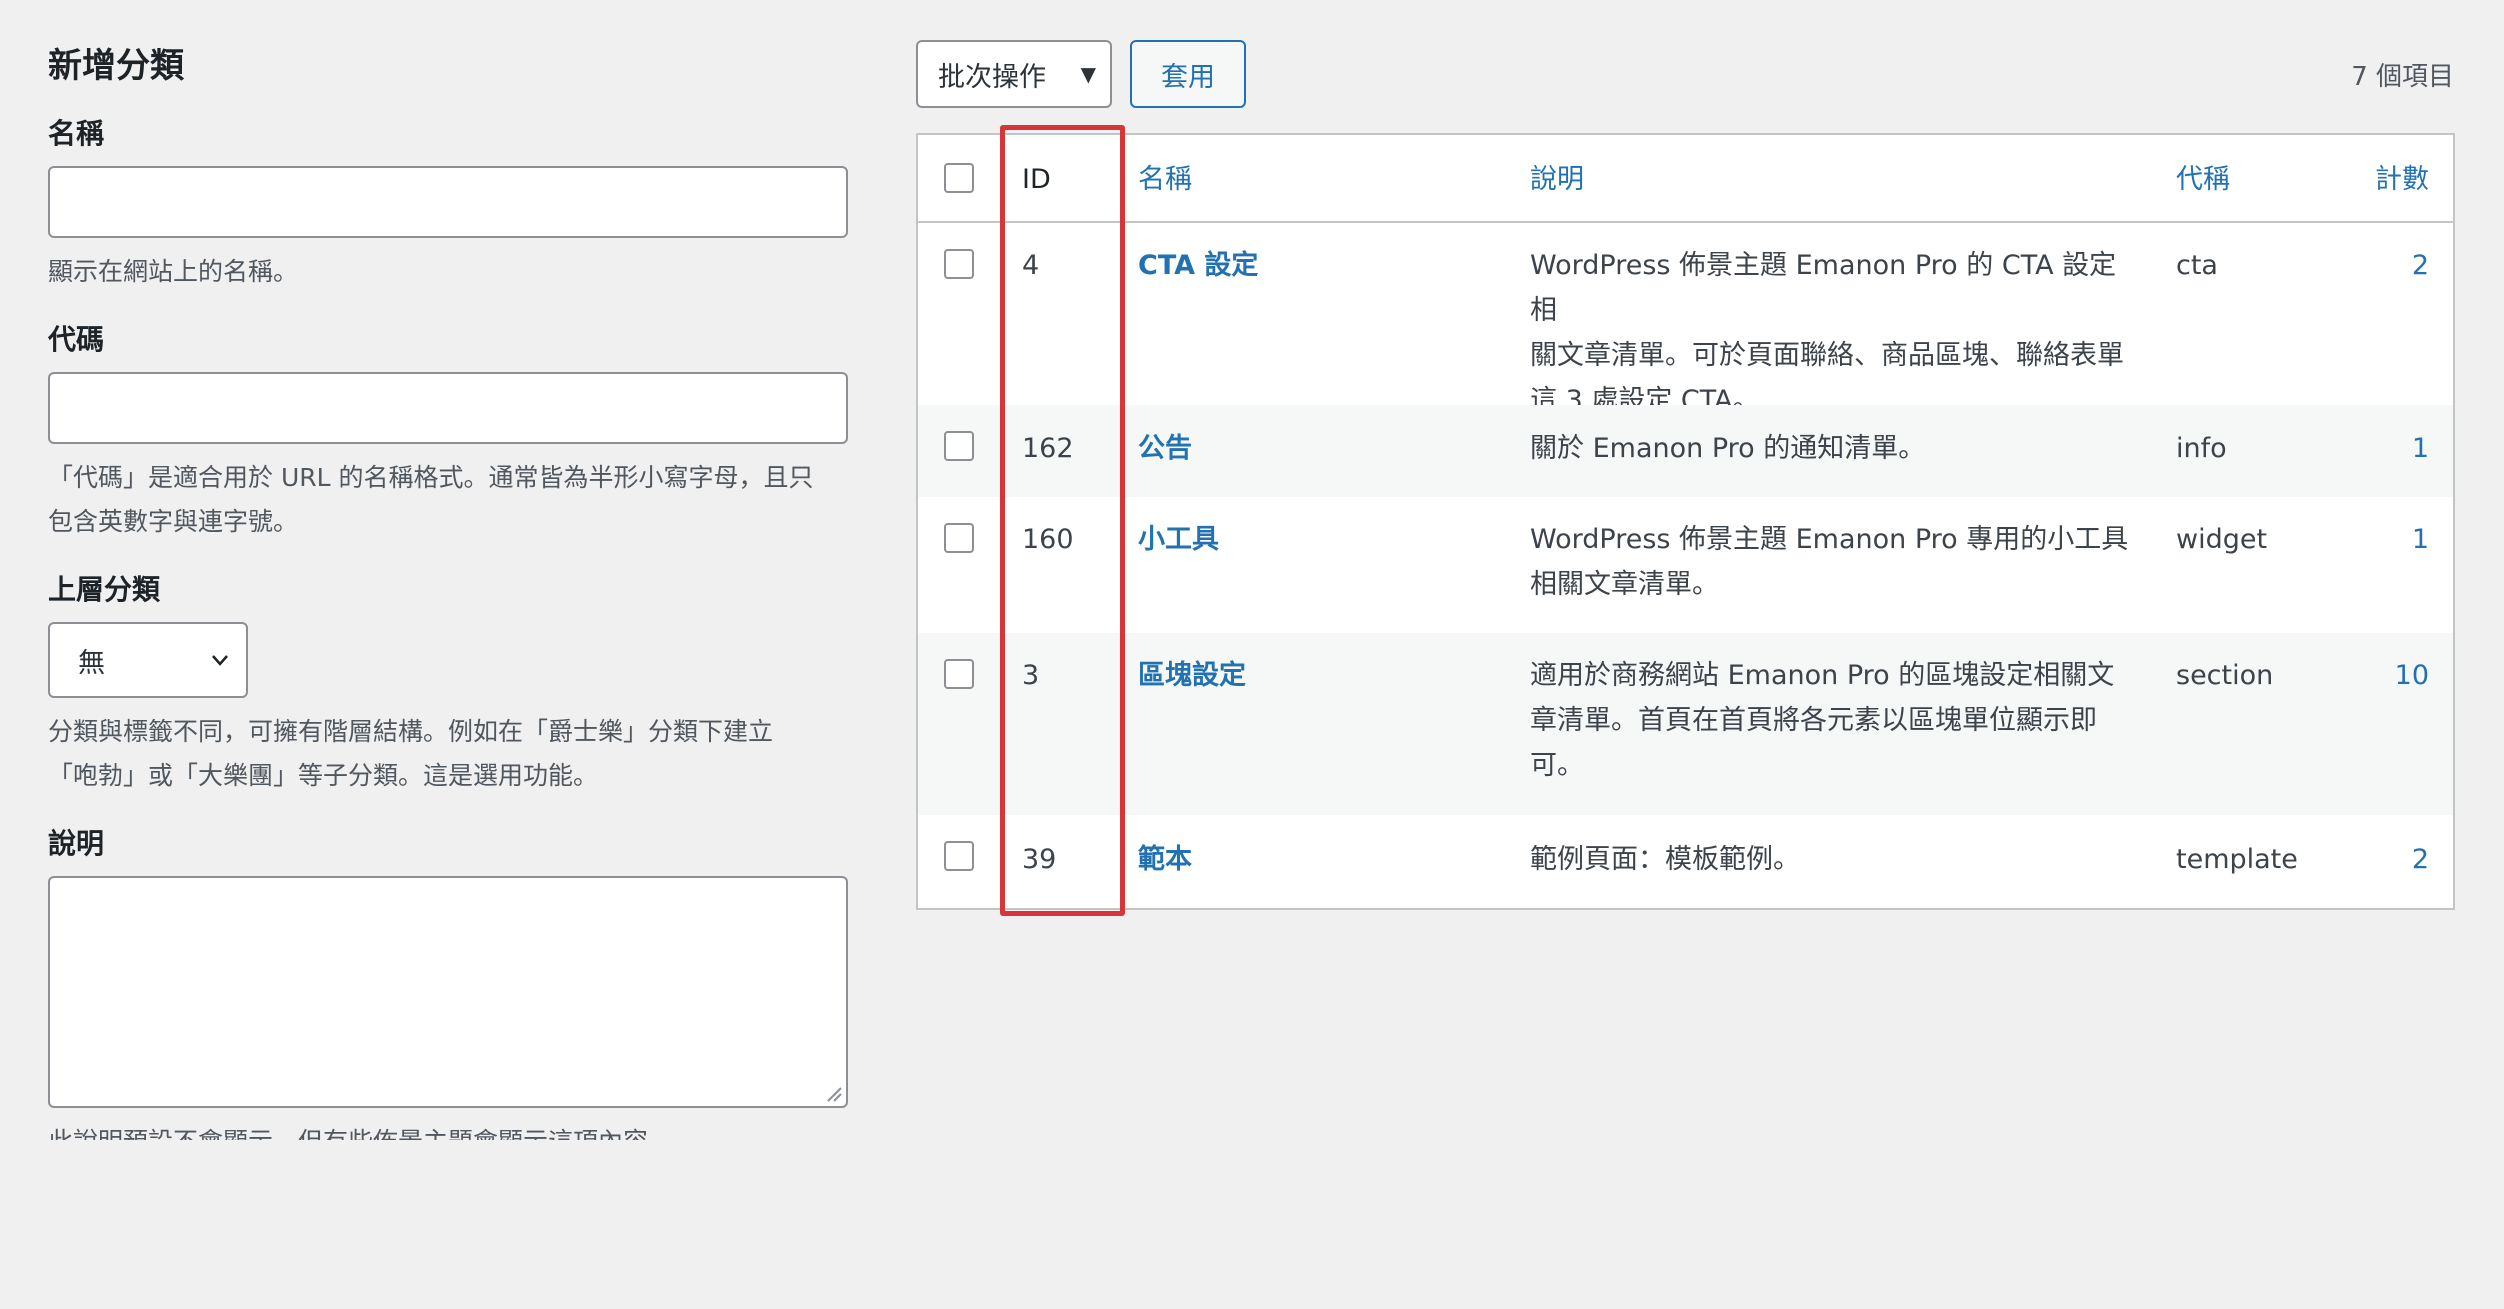 The width and height of the screenshot is (2504, 1309). I want to click on row-slug: info, so click(2201, 448).